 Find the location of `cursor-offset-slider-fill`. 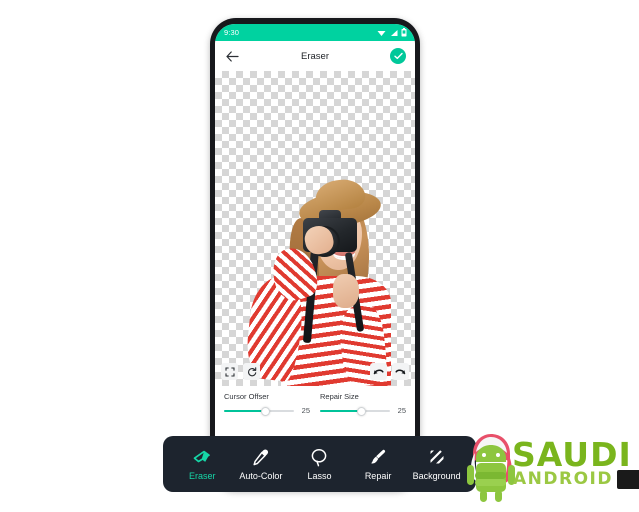

cursor-offset-slider-fill is located at coordinates (244, 410).